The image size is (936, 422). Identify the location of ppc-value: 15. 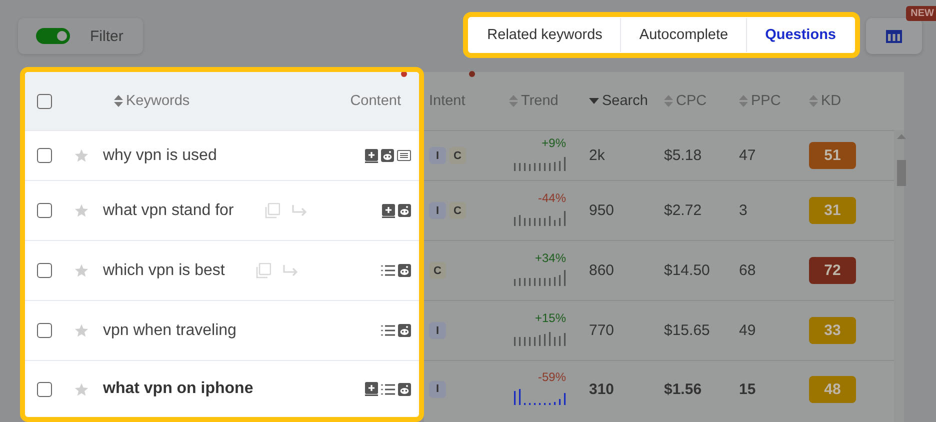
(748, 389).